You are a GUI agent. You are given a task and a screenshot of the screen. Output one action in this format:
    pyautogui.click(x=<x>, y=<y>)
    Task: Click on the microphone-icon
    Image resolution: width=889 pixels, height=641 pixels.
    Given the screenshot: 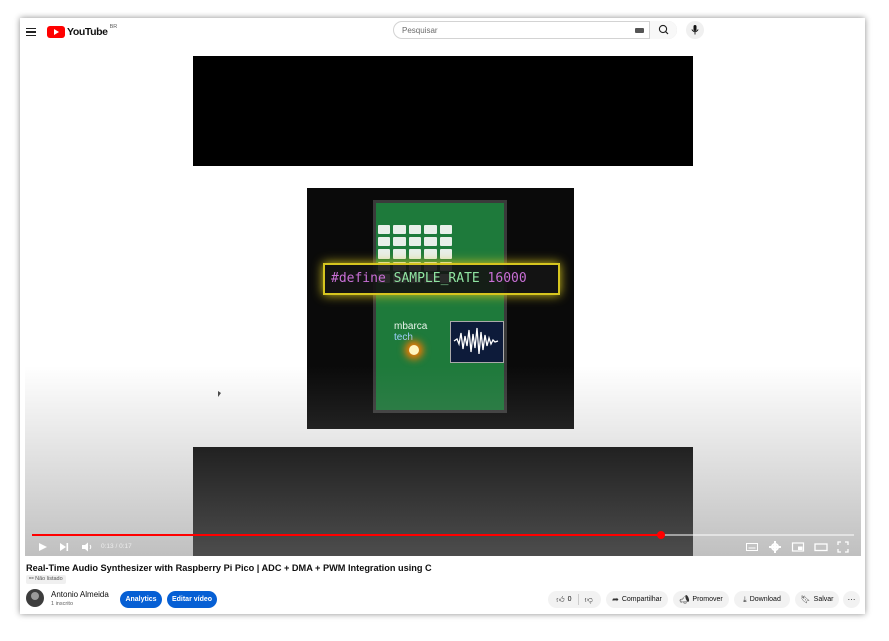 What is the action you would take?
    pyautogui.click(x=695, y=30)
    